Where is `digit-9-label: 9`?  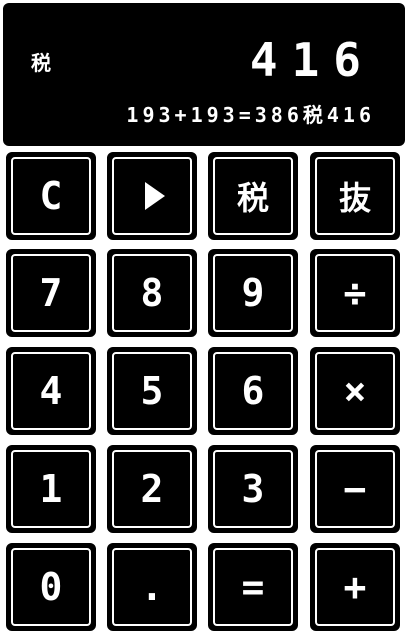 digit-9-label: 9 is located at coordinates (253, 293).